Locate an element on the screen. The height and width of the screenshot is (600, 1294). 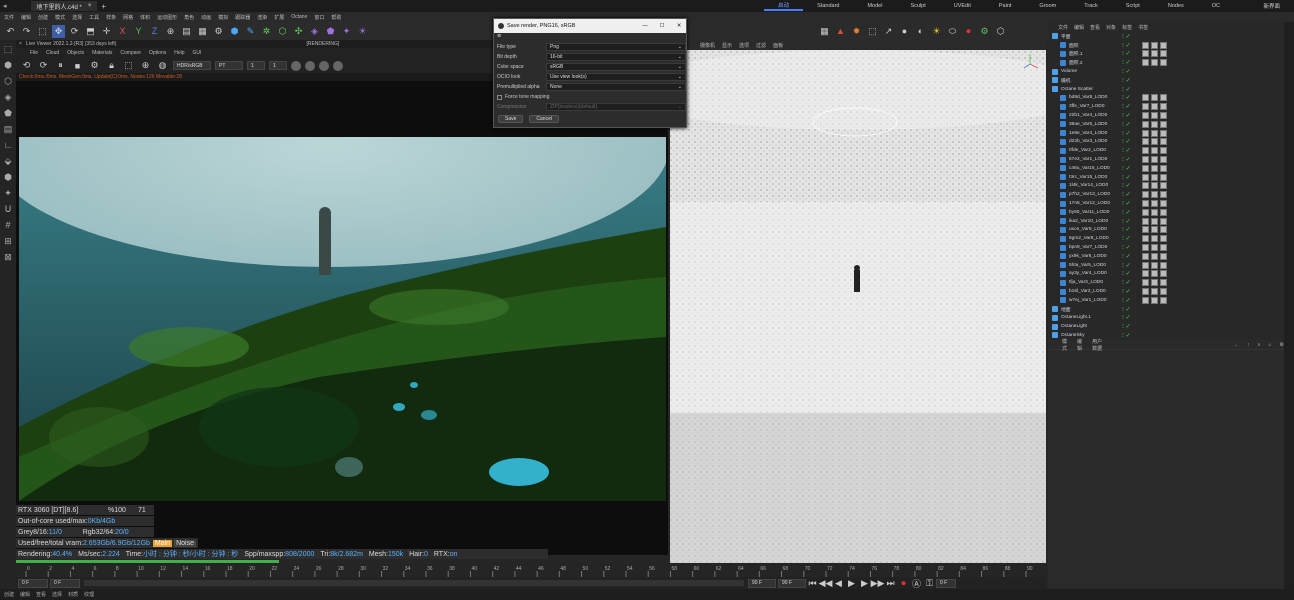
octane-record-icon: ⏺ is located at coordinates (968, 31).